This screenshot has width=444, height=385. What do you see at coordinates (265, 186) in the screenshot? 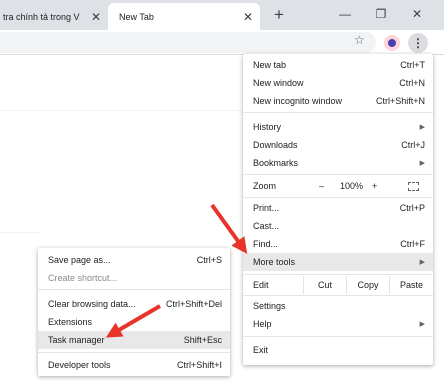
I see `menu-label: Zoom` at bounding box center [265, 186].